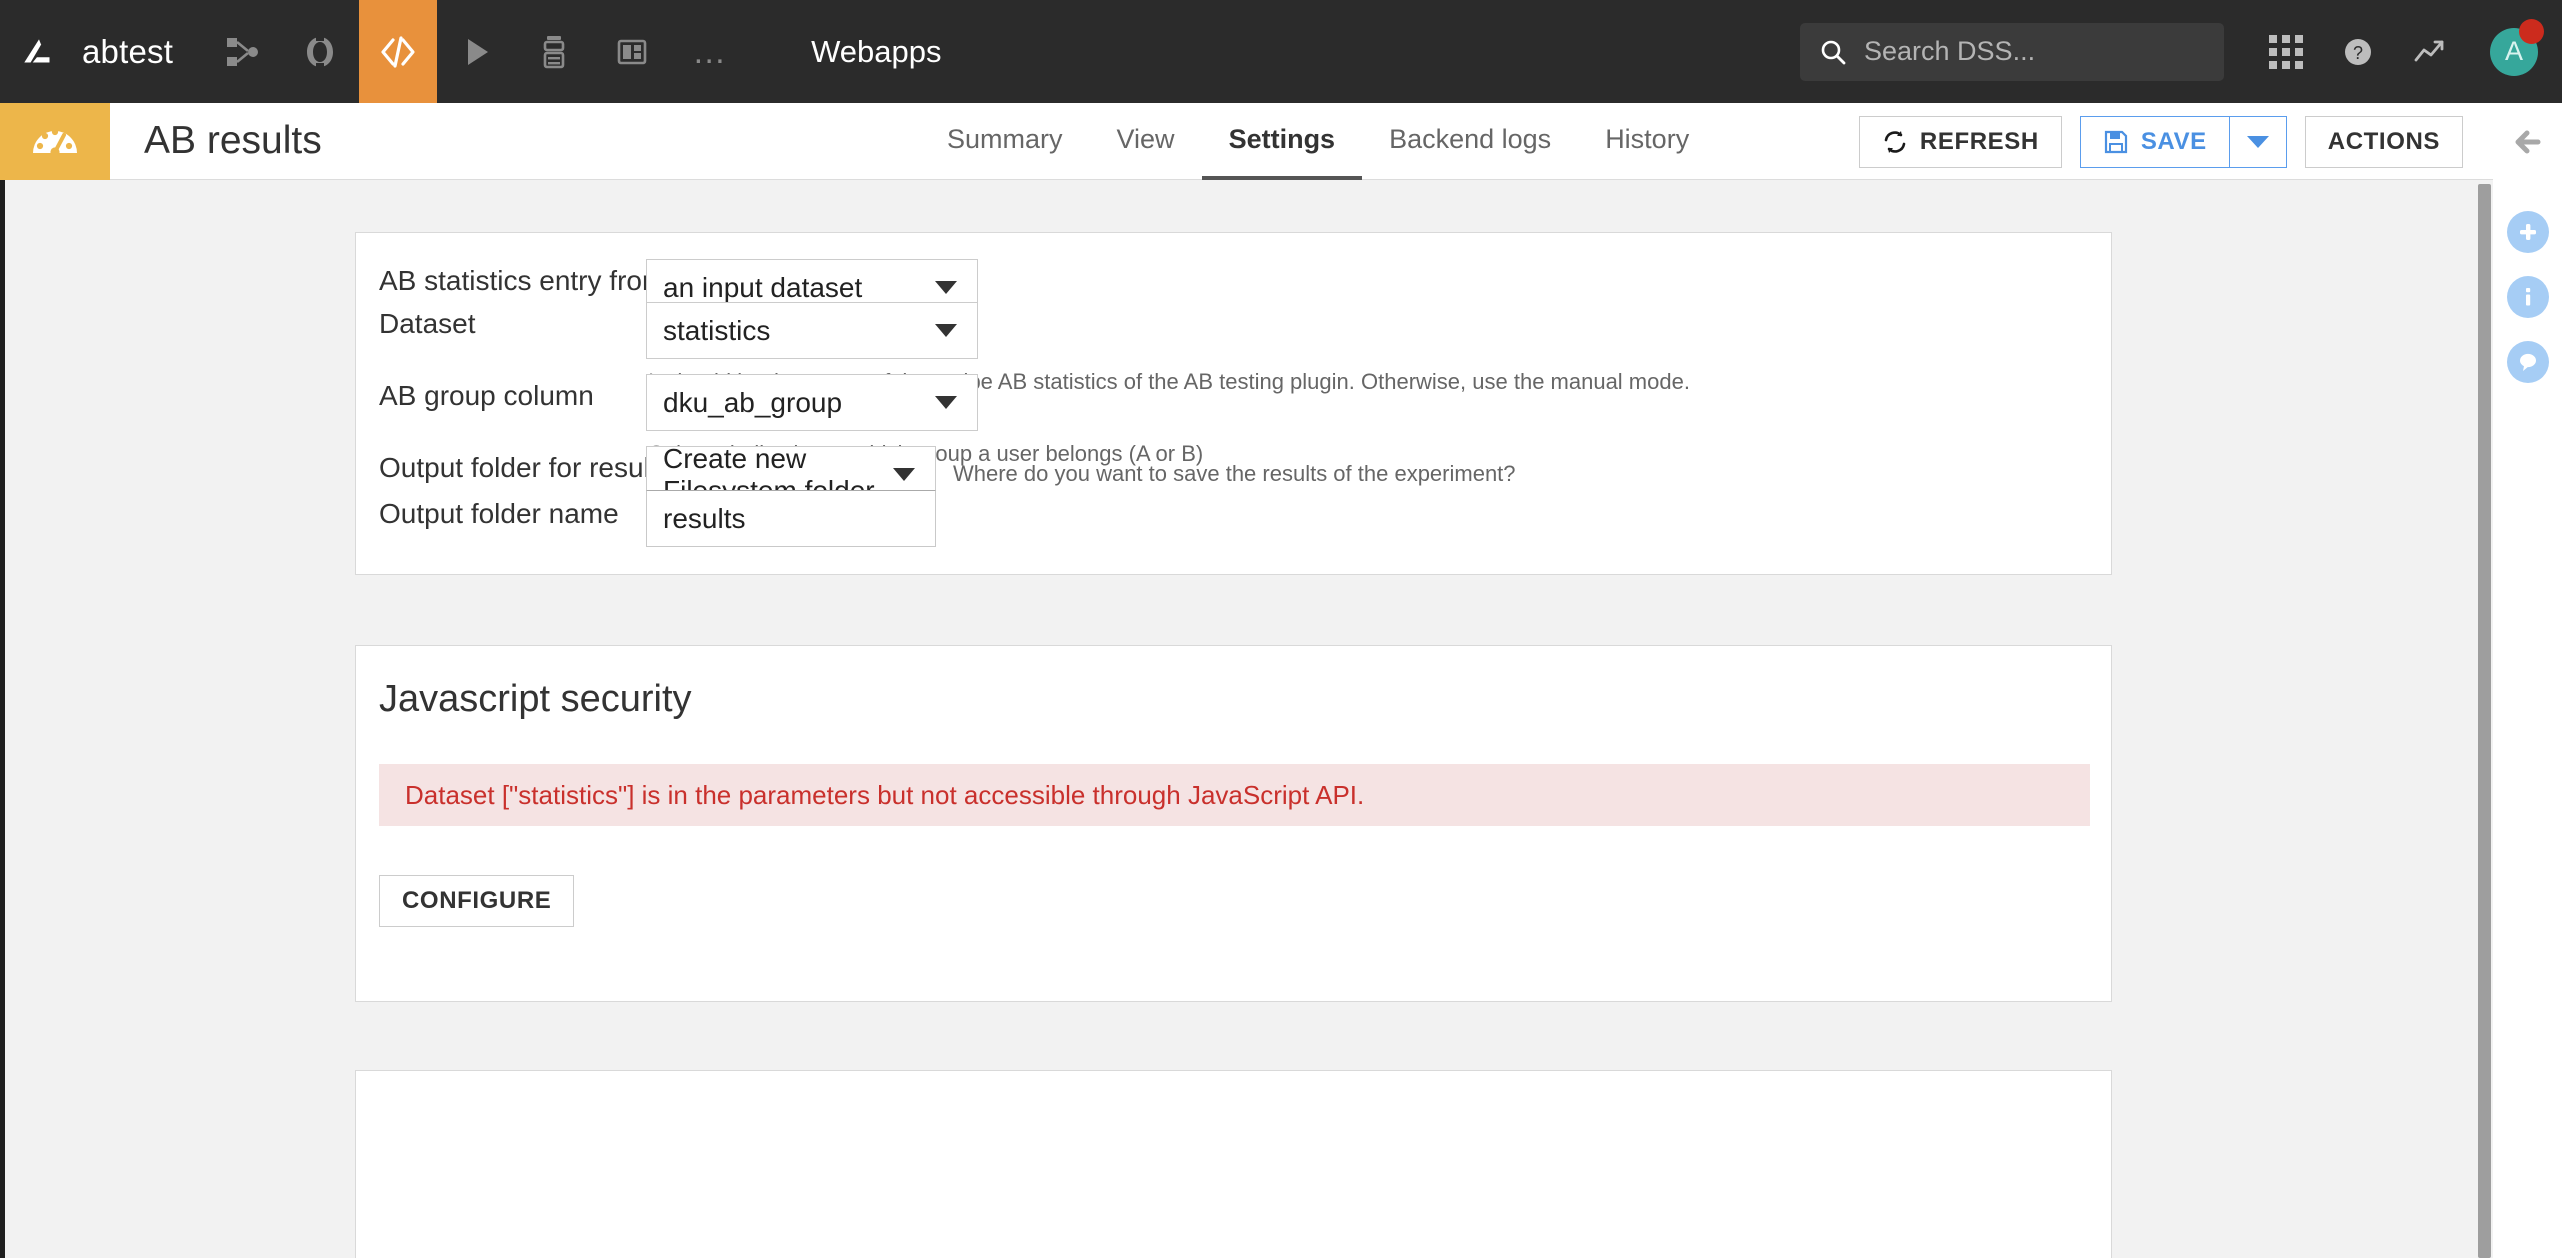  What do you see at coordinates (514, 324) in the screenshot?
I see `field-dataset: Dataset` at bounding box center [514, 324].